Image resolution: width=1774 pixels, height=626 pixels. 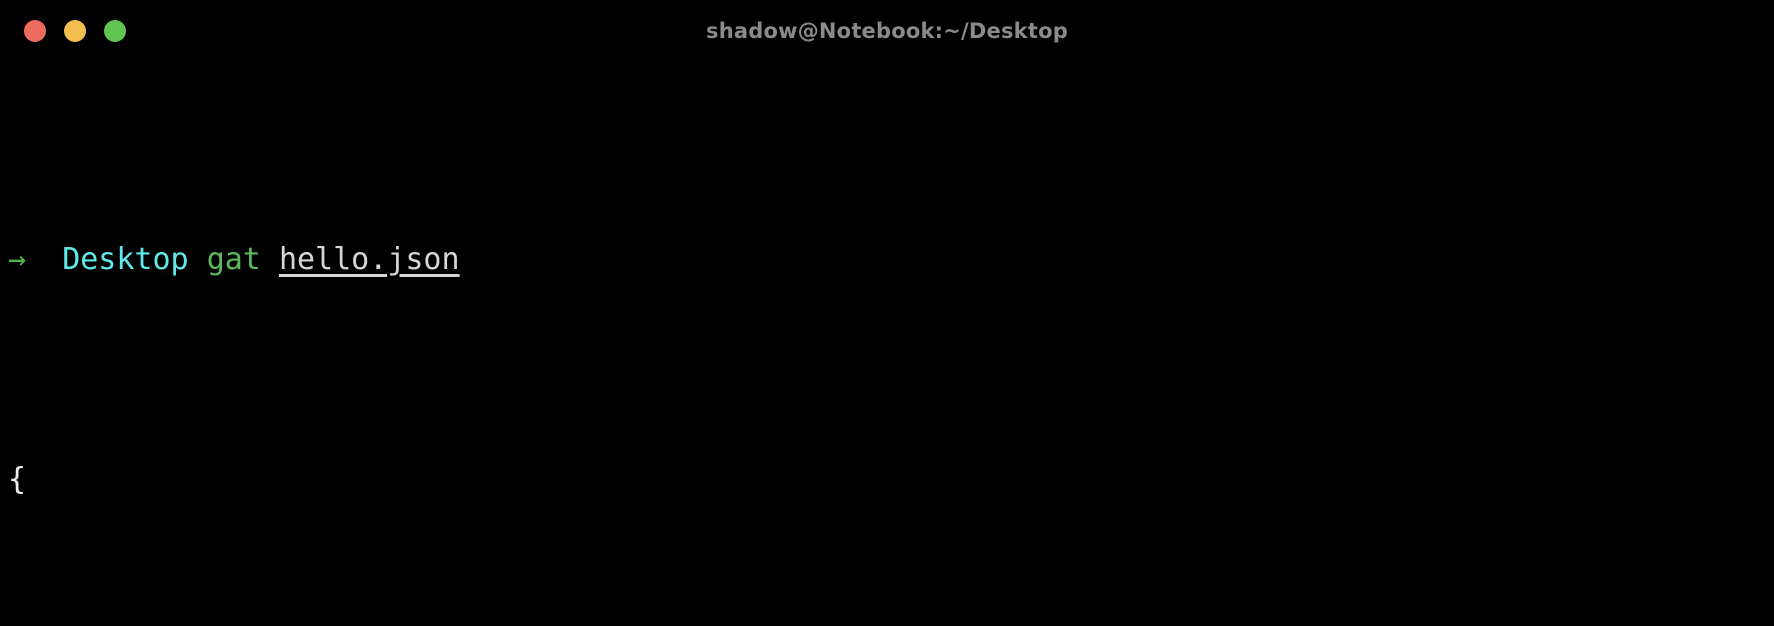 I want to click on command-argument-filename: hello.json, so click(x=369, y=259).